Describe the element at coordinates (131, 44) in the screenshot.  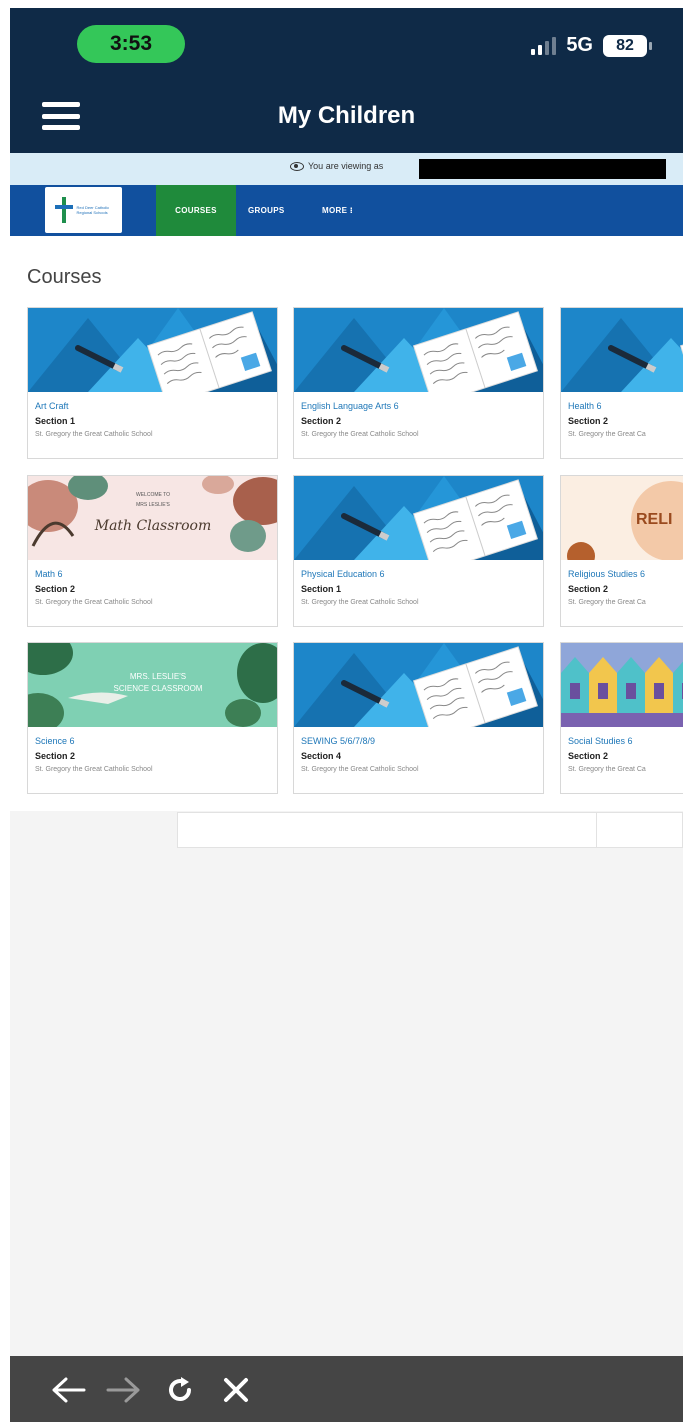
I see `status-time: 3:53` at that location.